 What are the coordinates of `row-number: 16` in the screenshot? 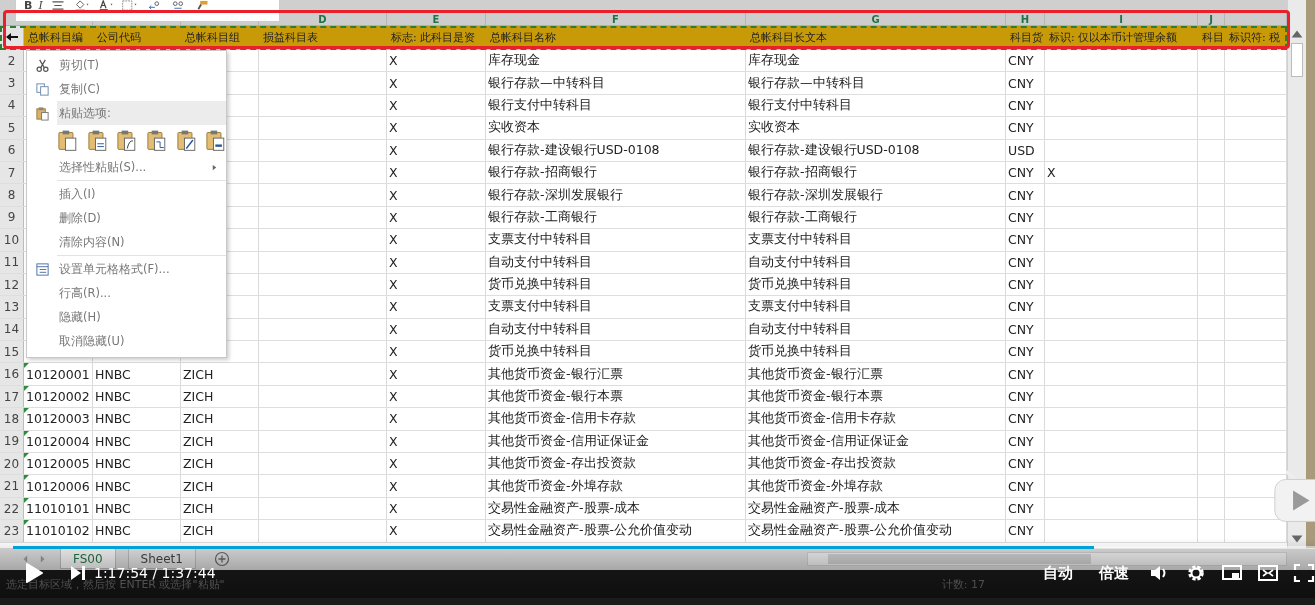 It's located at (12, 374).